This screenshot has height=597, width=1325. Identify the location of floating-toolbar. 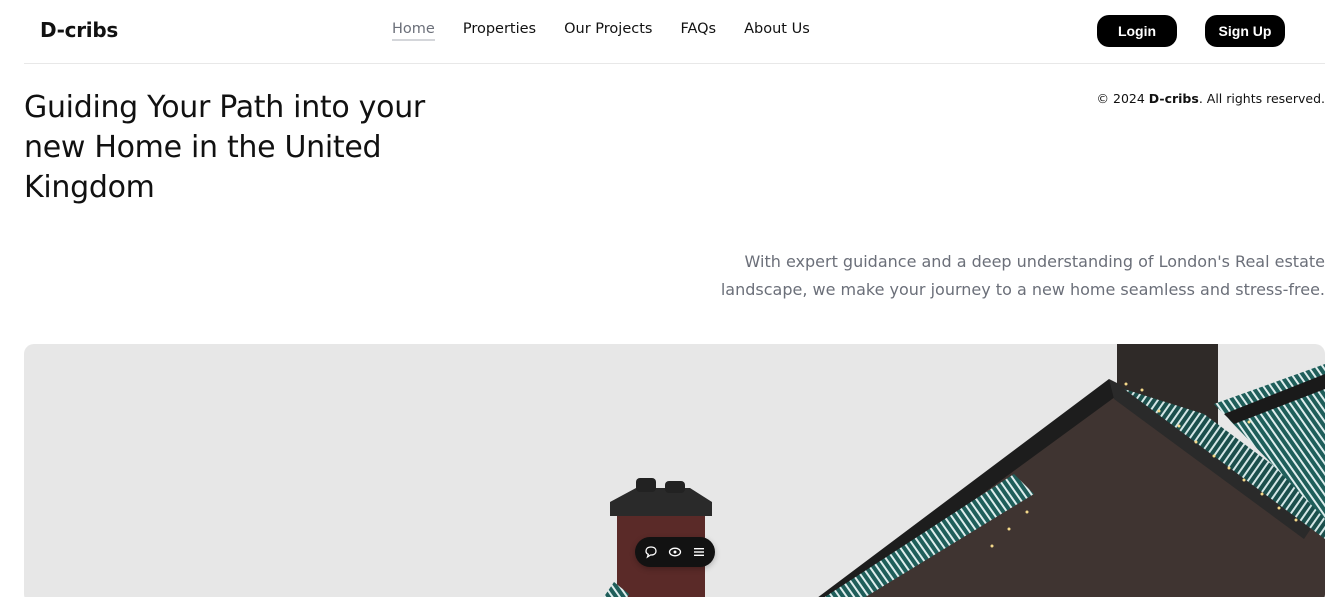
(675, 552).